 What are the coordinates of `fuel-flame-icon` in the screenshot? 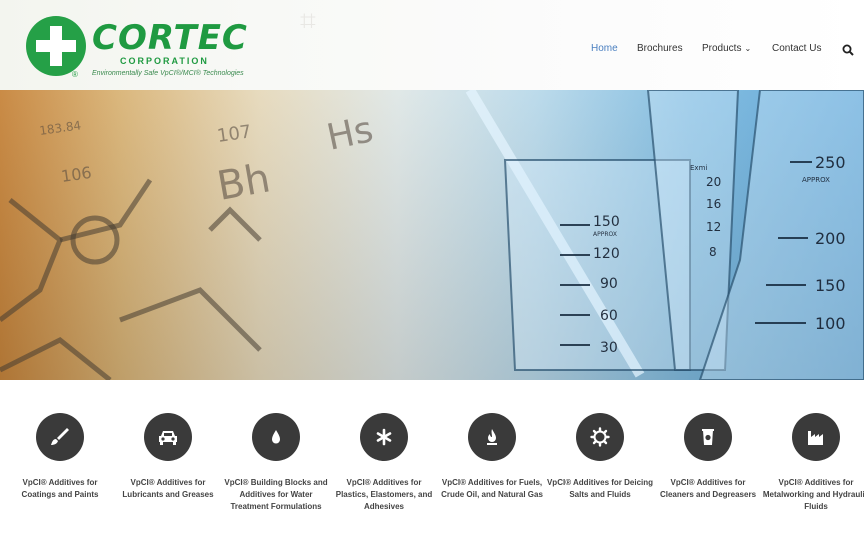 It's located at (492, 437).